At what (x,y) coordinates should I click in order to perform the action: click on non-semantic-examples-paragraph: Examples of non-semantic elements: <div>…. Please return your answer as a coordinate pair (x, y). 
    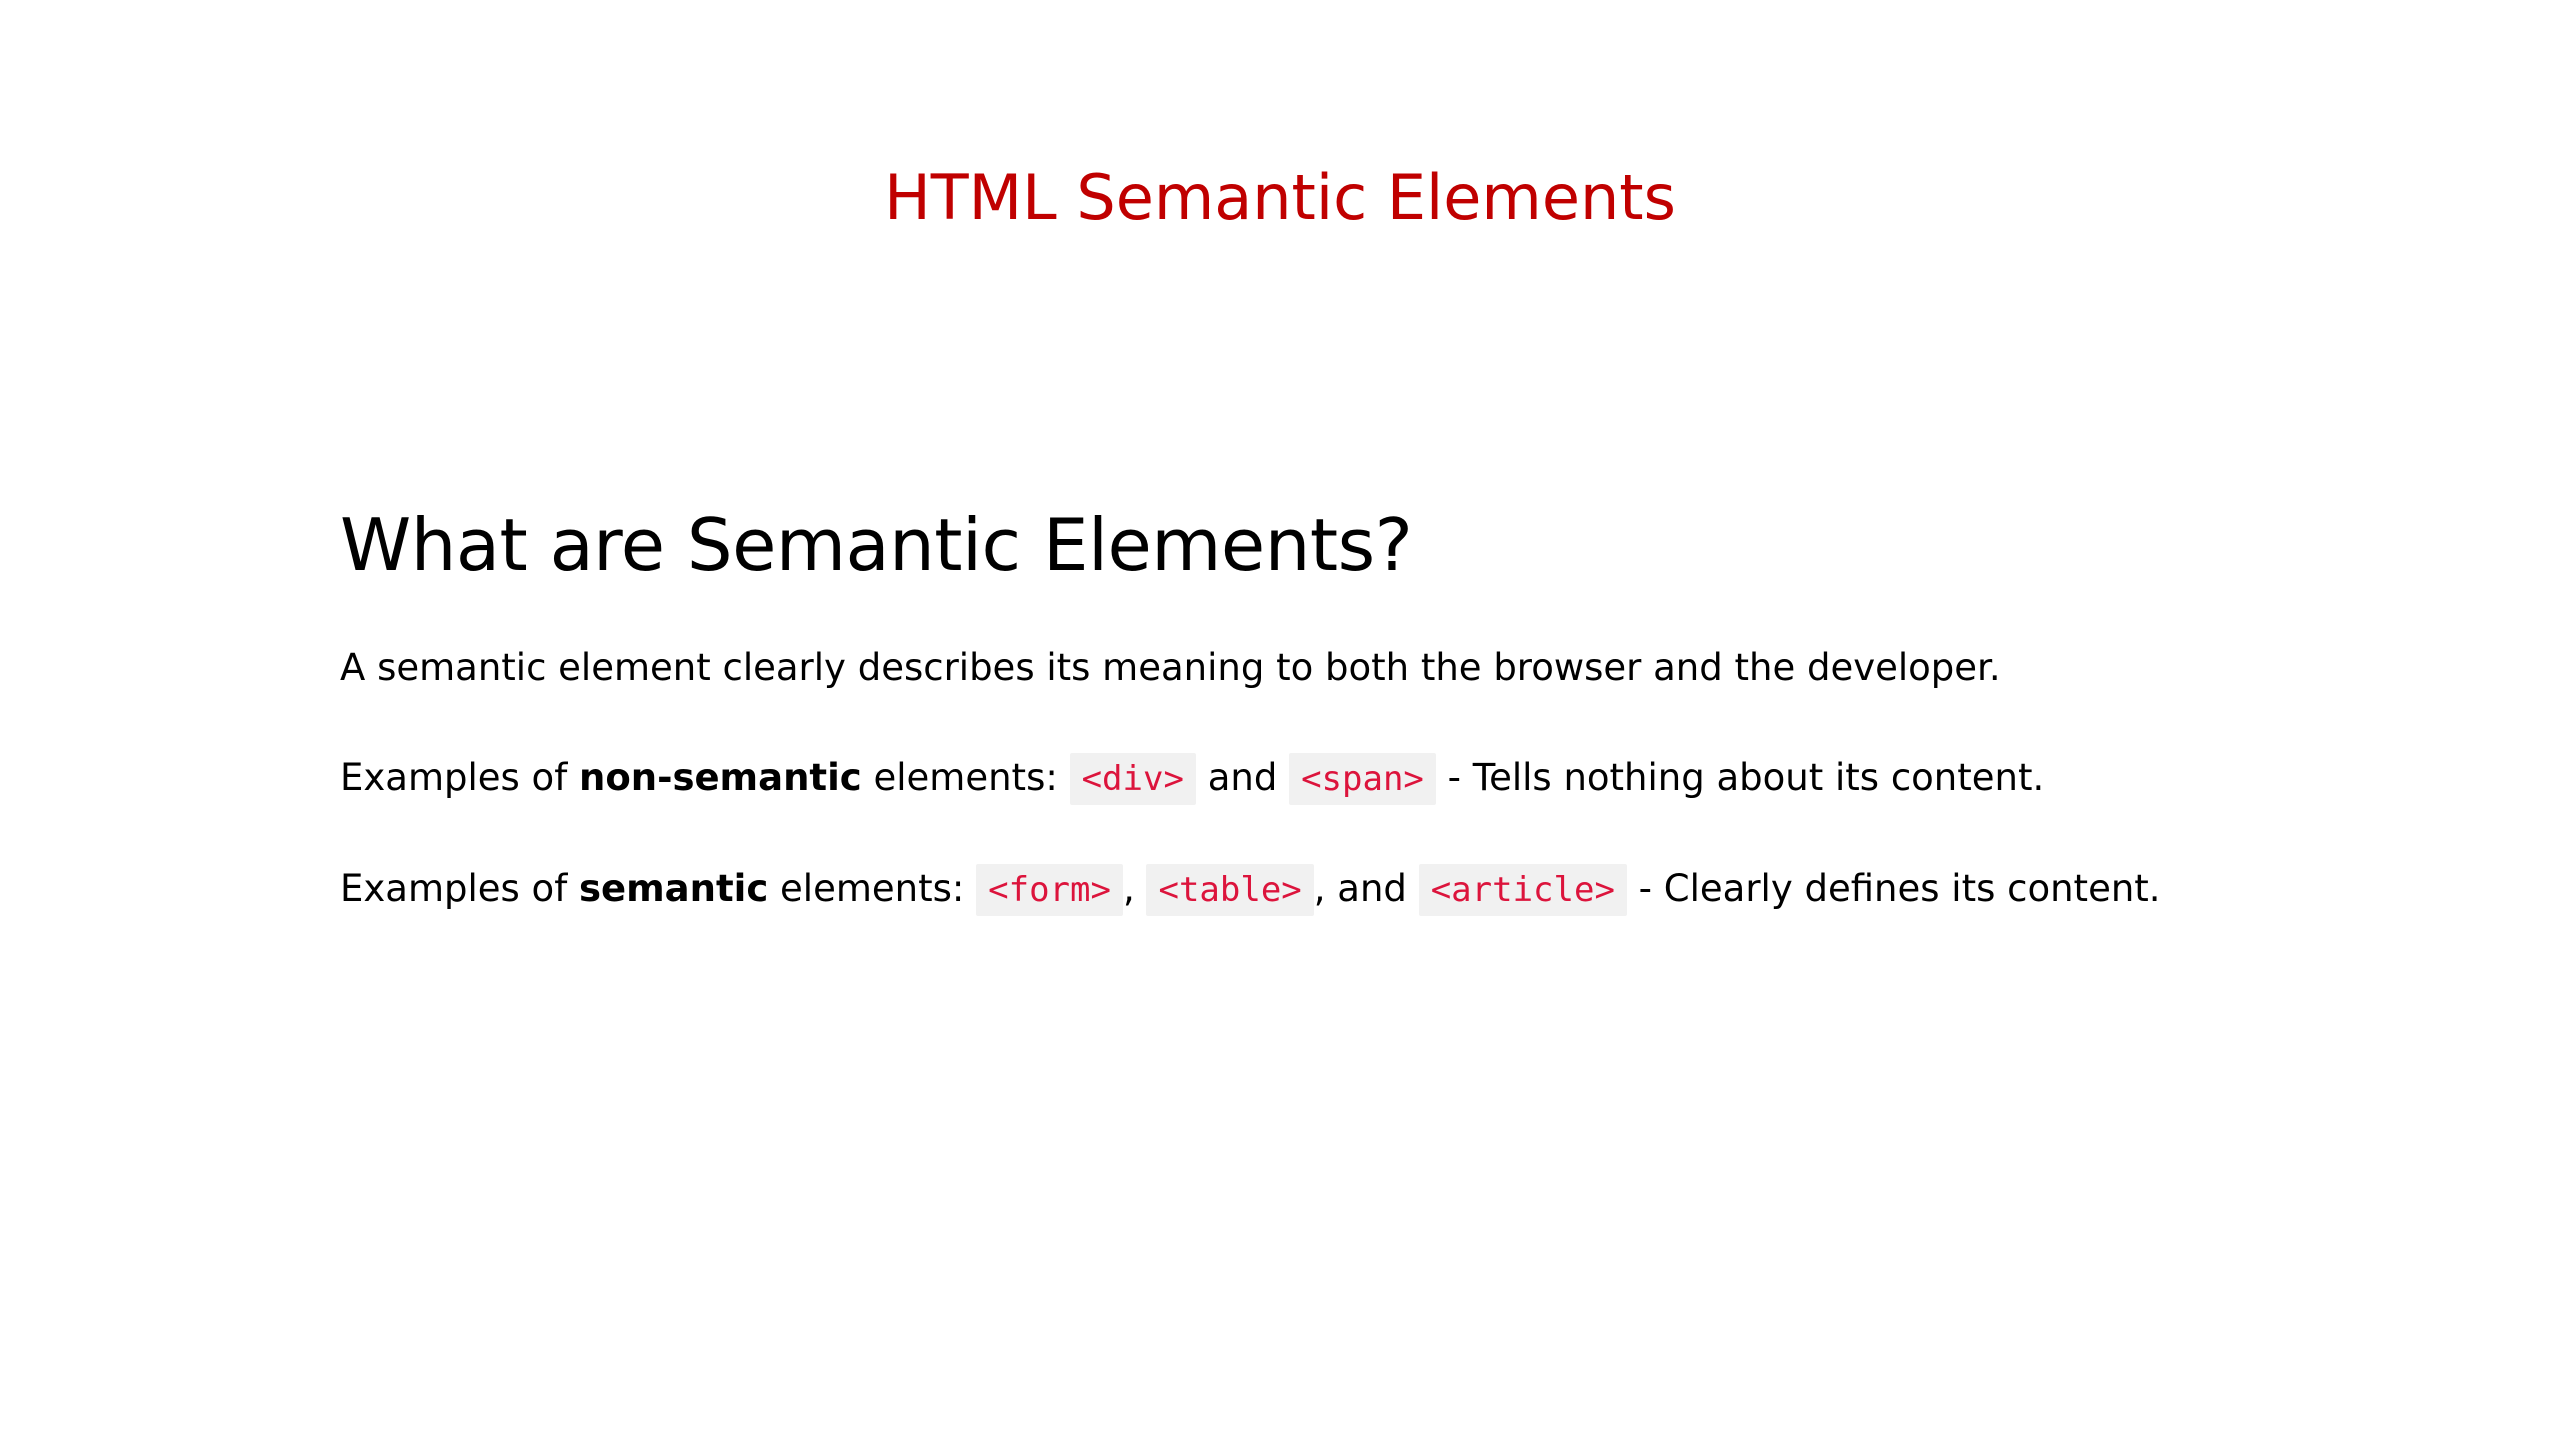
    Looking at the image, I should click on (1390, 778).